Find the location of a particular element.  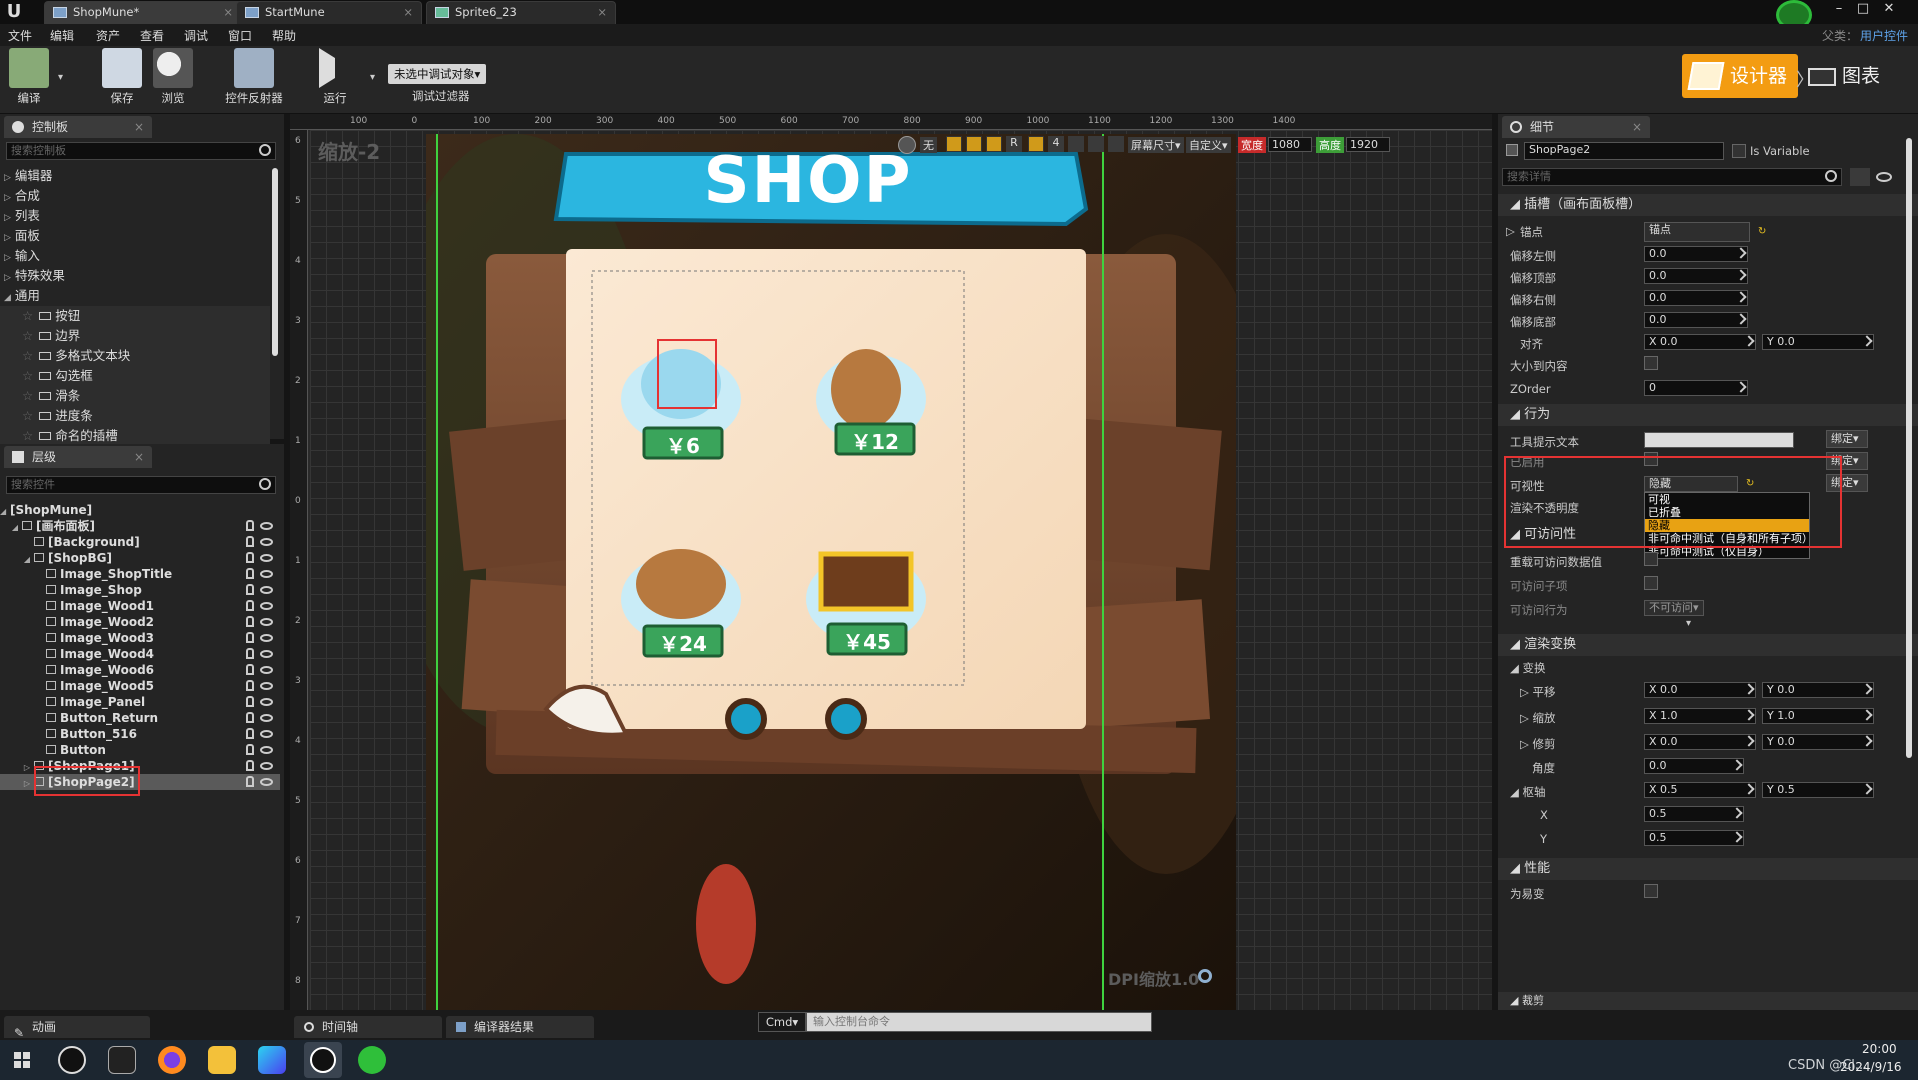

hierarchy-row: Image_ShopTitle is located at coordinates (140, 574).